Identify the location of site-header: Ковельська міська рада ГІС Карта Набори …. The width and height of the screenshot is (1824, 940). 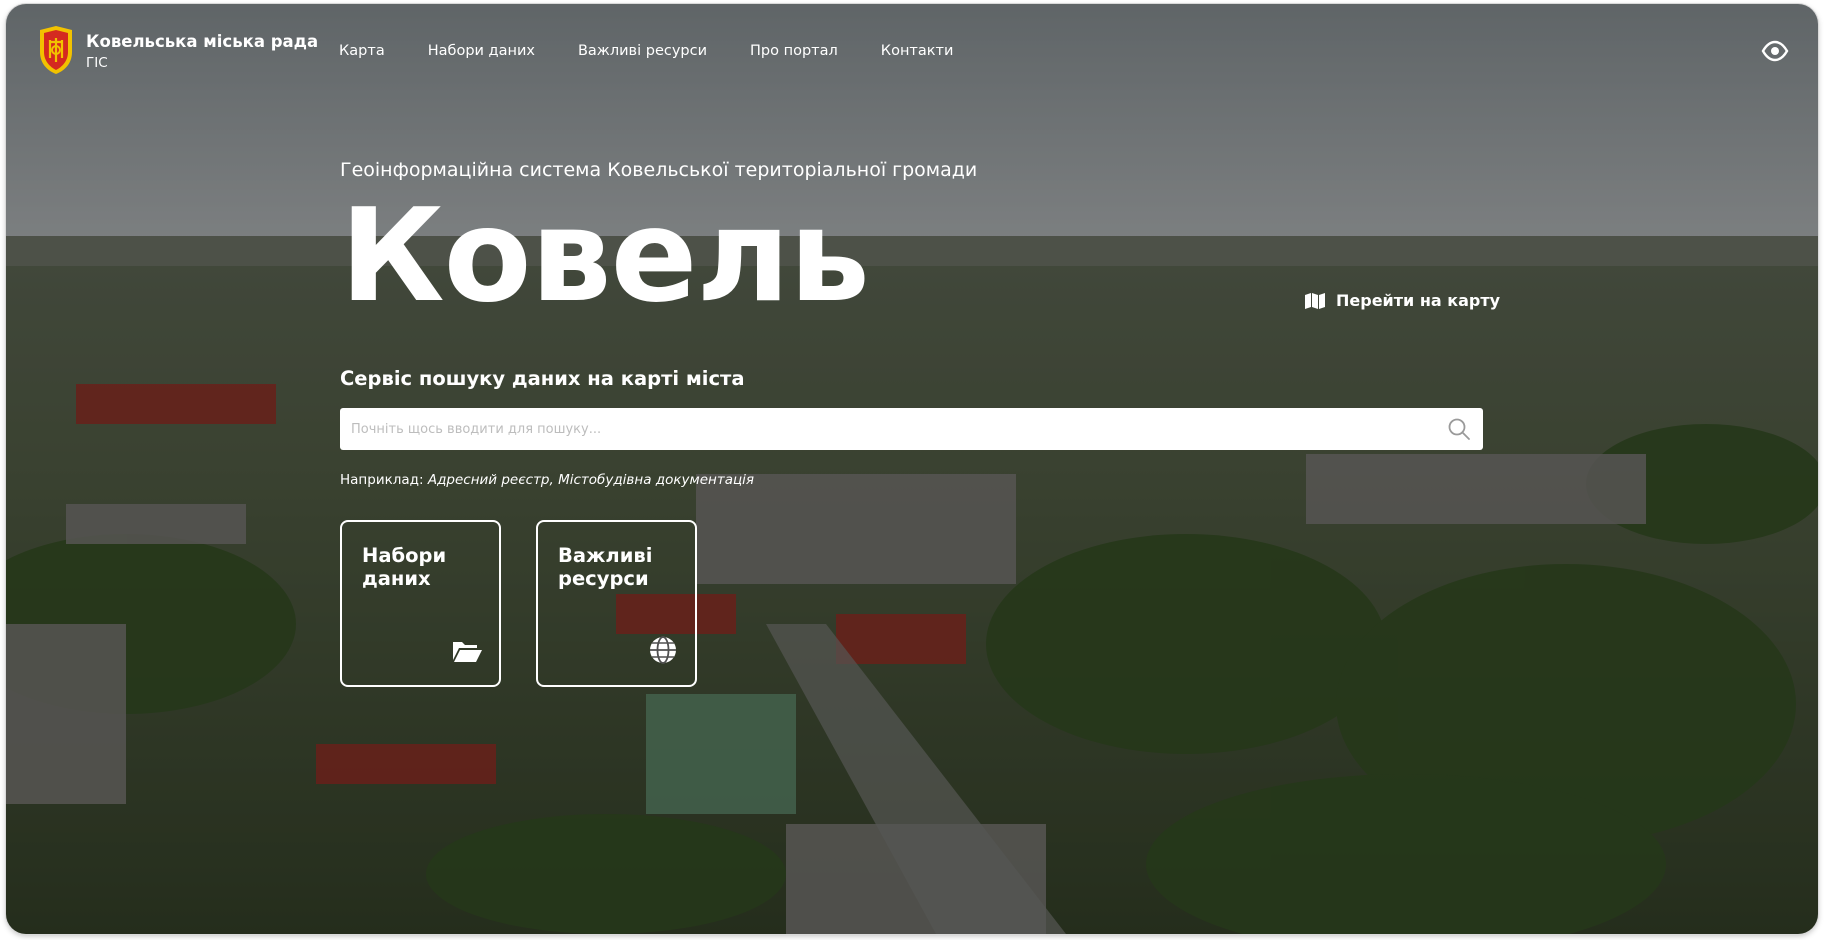
(912, 50).